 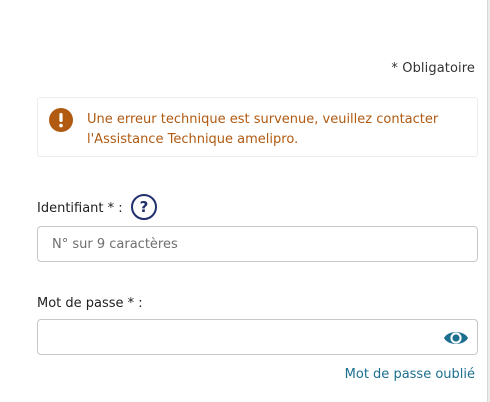 I want to click on password-field-wrapper, so click(x=257, y=337).